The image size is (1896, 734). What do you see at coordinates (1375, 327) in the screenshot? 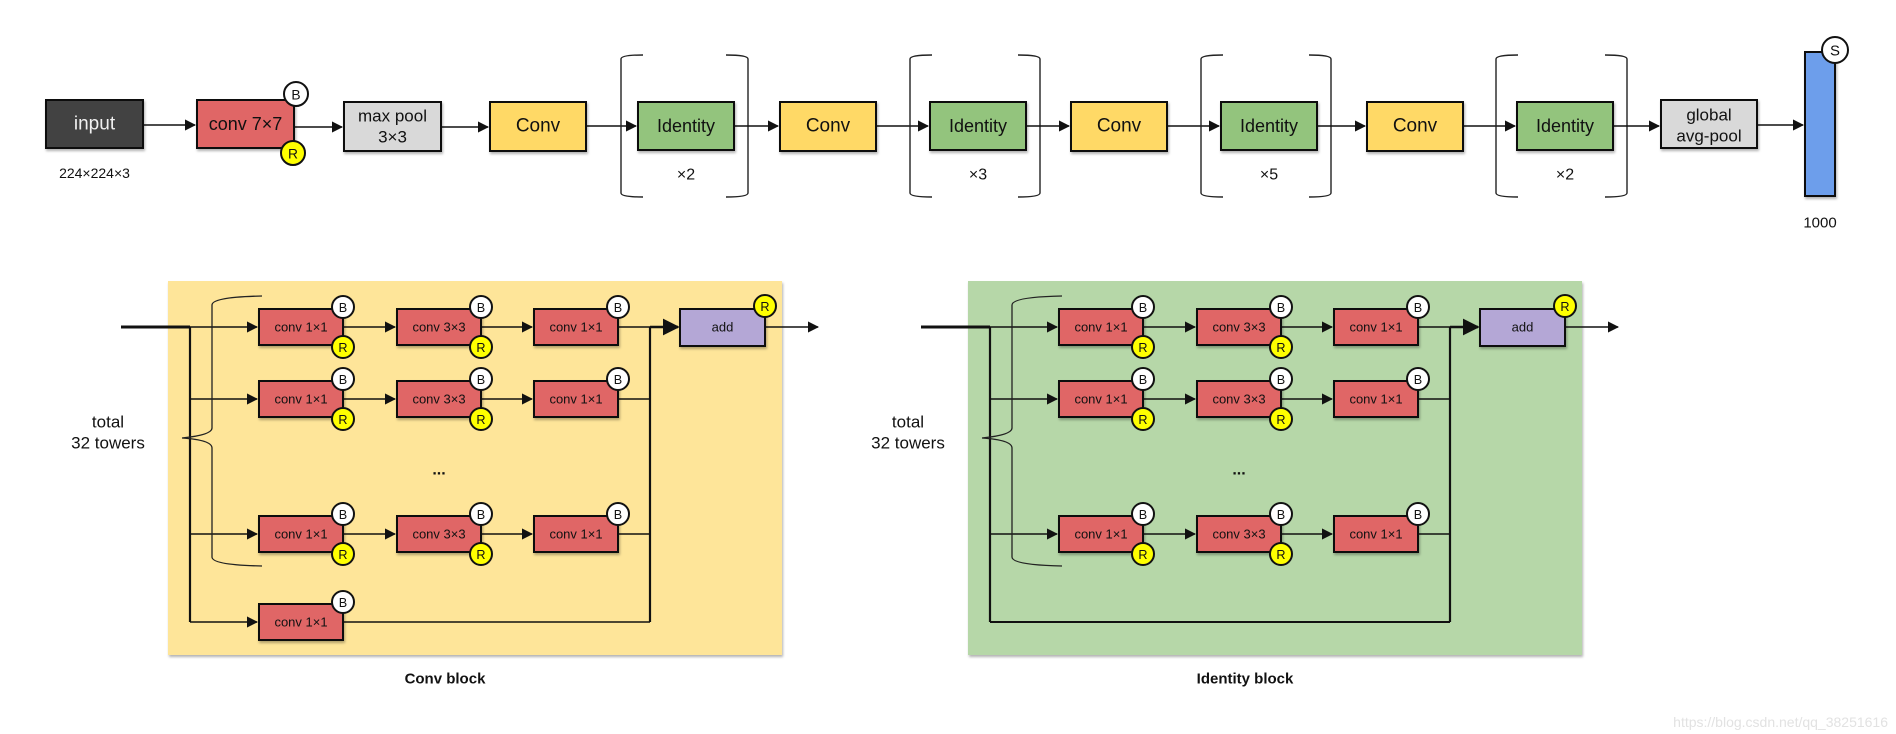
I see `identity-block-tower1-layer3-label: conv 1×1` at bounding box center [1375, 327].